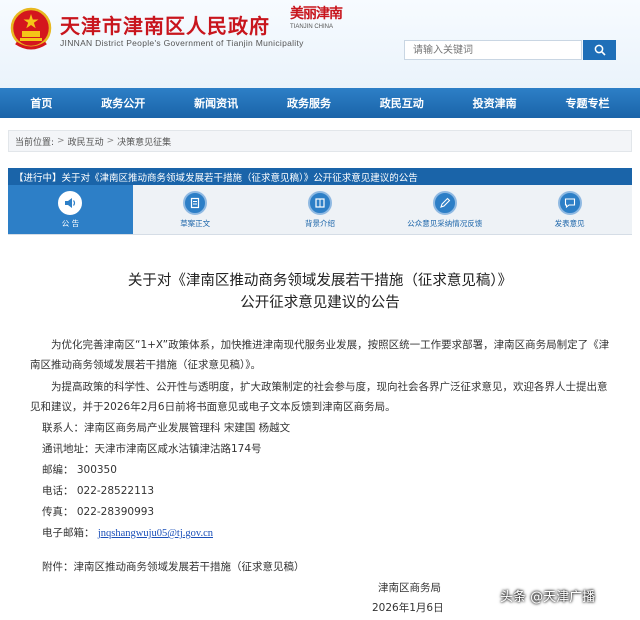 The height and width of the screenshot is (620, 640). Describe the element at coordinates (152, 449) in the screenshot. I see `contact-address: 通讯地址：天津市津南区咸水沽镇津沽路174号` at that location.